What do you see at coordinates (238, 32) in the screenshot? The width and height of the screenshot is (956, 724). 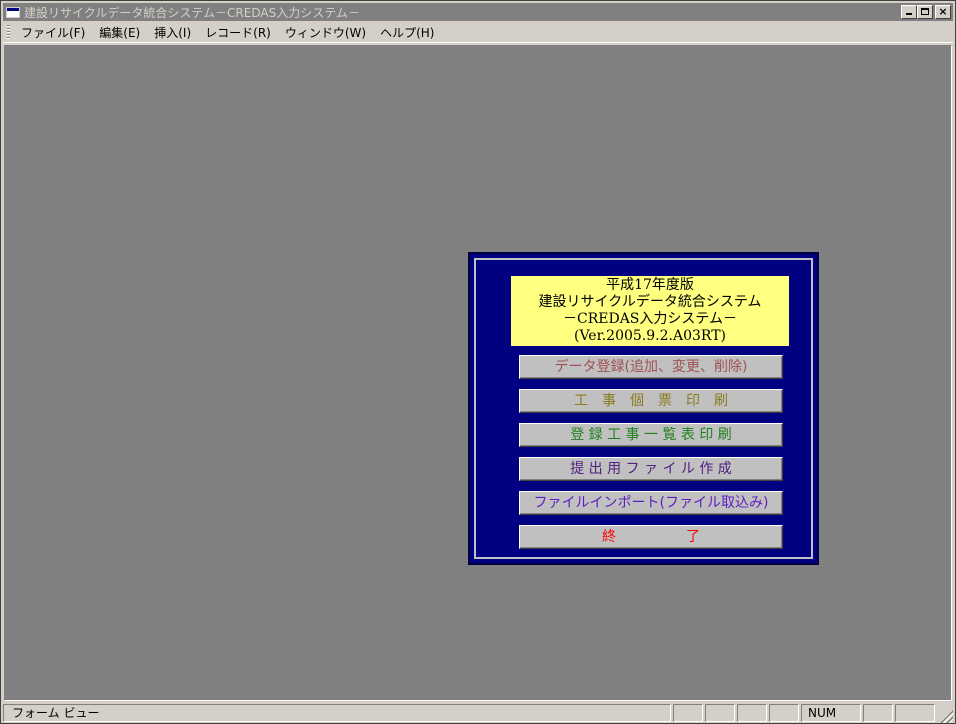 I see `menu-record: レコード(R)` at bounding box center [238, 32].